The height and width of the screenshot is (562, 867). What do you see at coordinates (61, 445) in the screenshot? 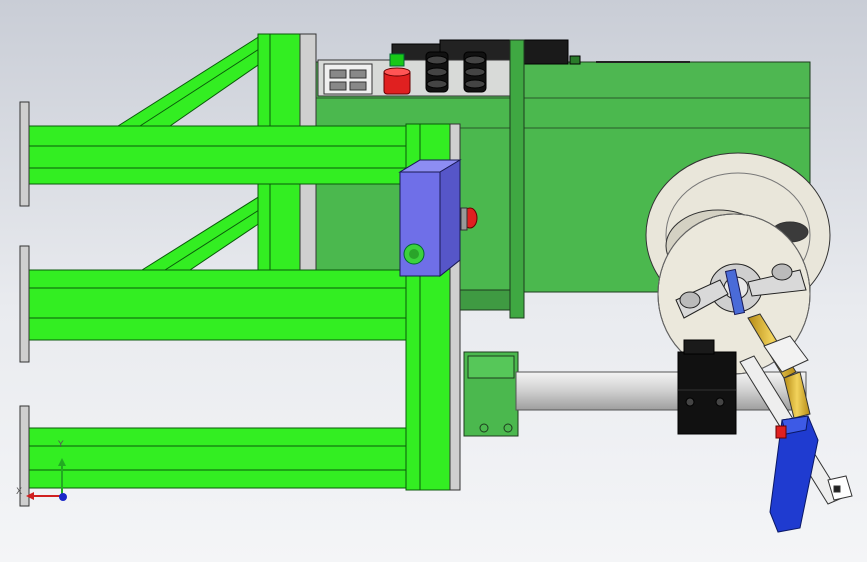
I see `axis-y-label: Y` at bounding box center [61, 445].